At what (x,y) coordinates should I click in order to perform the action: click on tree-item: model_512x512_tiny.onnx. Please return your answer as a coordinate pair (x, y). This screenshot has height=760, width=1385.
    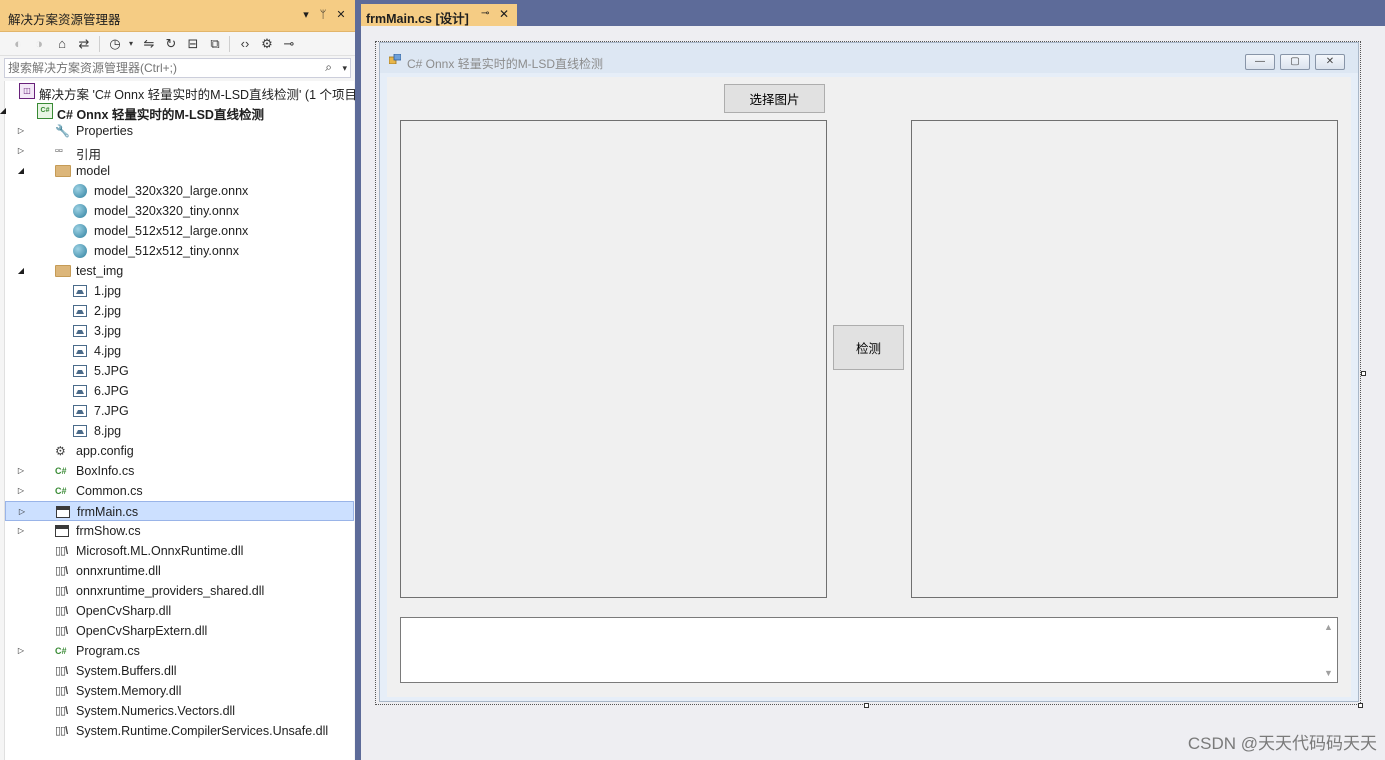
    Looking at the image, I should click on (179, 251).